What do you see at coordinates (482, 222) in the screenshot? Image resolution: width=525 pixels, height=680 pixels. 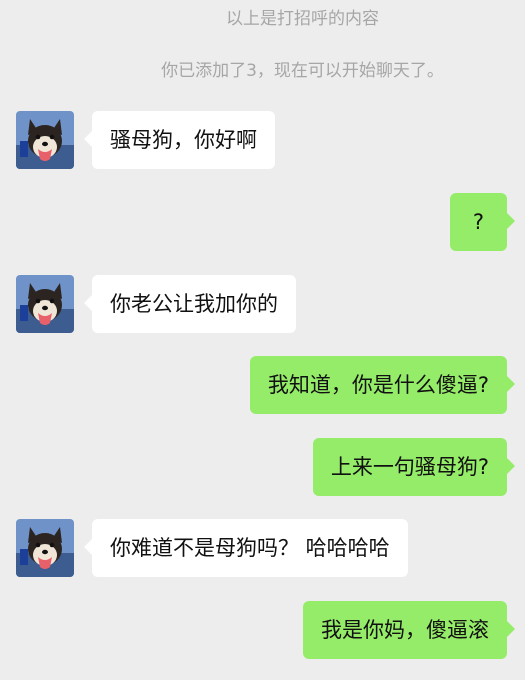 I see `message-bubble-outgoing: ?` at bounding box center [482, 222].